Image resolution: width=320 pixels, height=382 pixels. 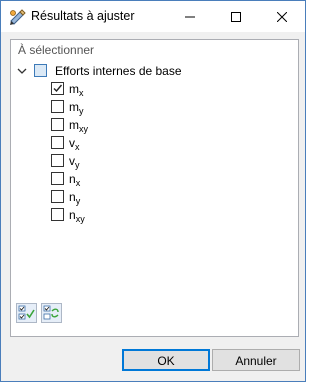 I want to click on close-icon, so click(x=282, y=16).